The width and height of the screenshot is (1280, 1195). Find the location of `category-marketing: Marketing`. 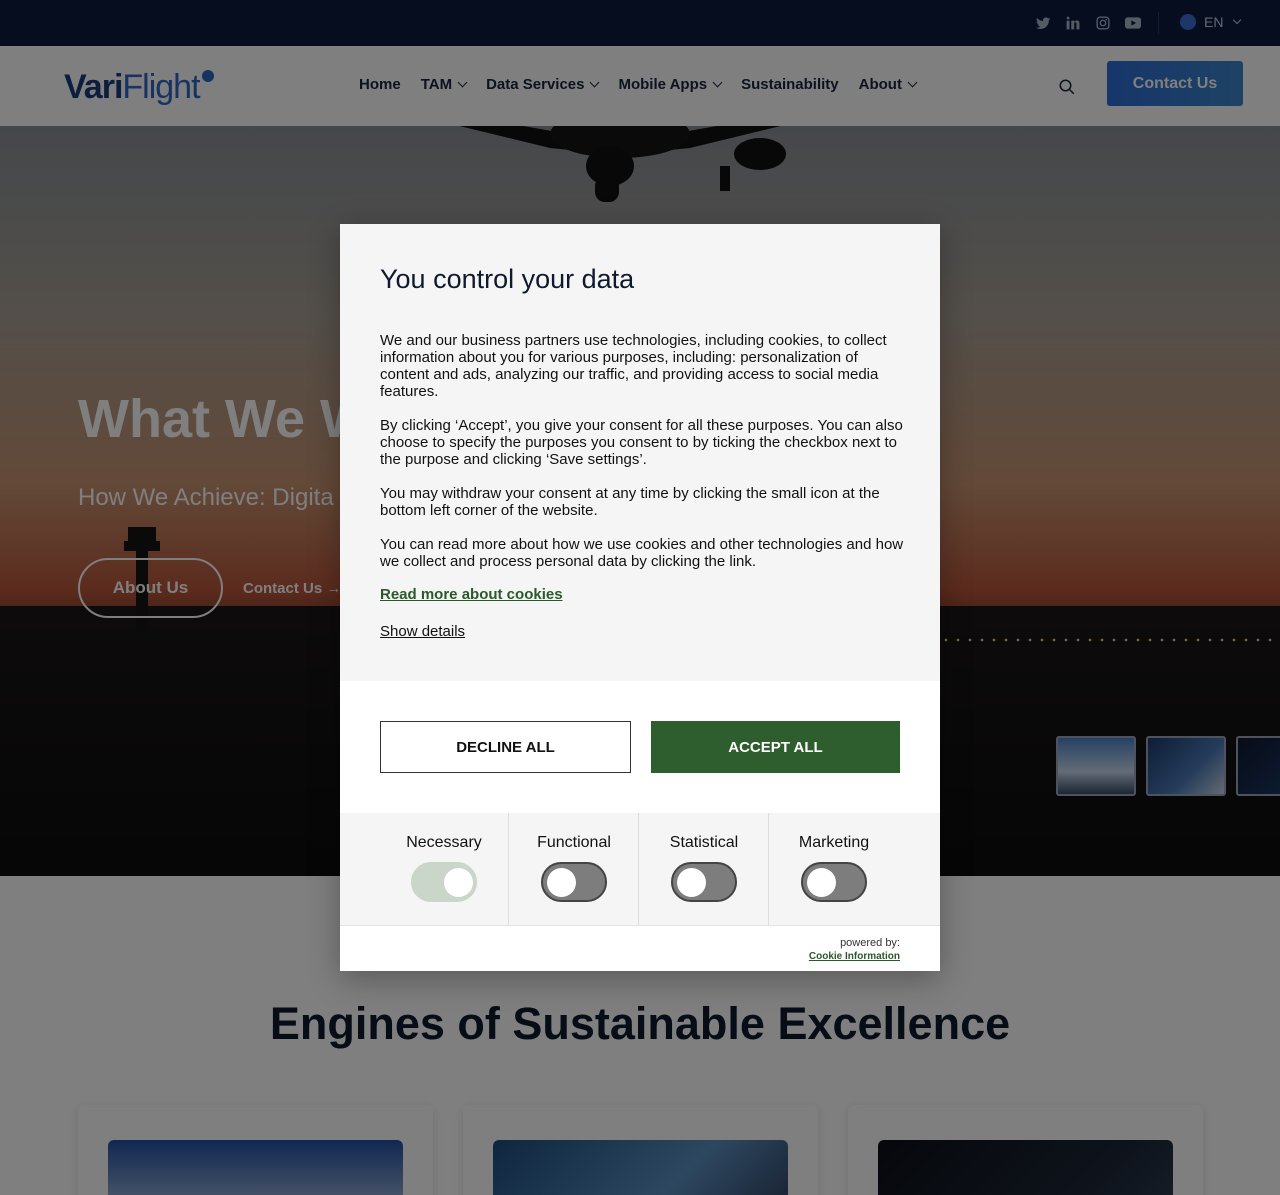

category-marketing: Marketing is located at coordinates (834, 869).